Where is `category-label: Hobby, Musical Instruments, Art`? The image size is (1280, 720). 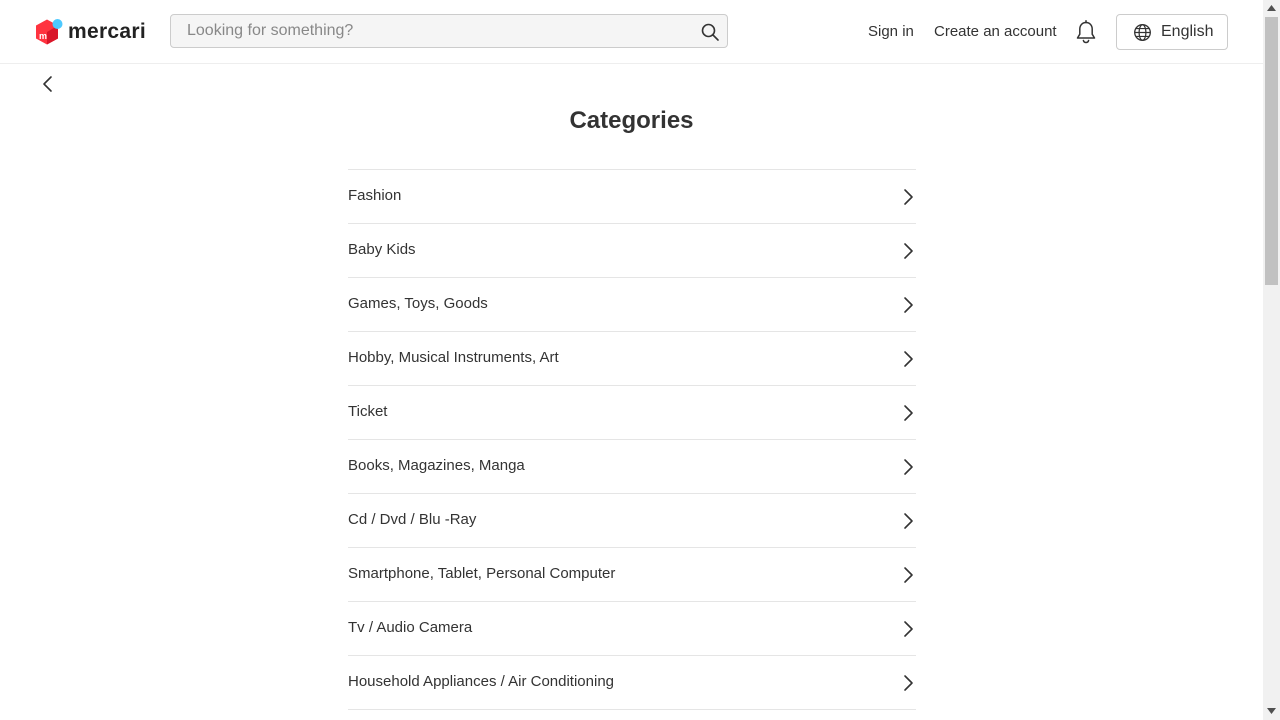 category-label: Hobby, Musical Instruments, Art is located at coordinates (453, 357).